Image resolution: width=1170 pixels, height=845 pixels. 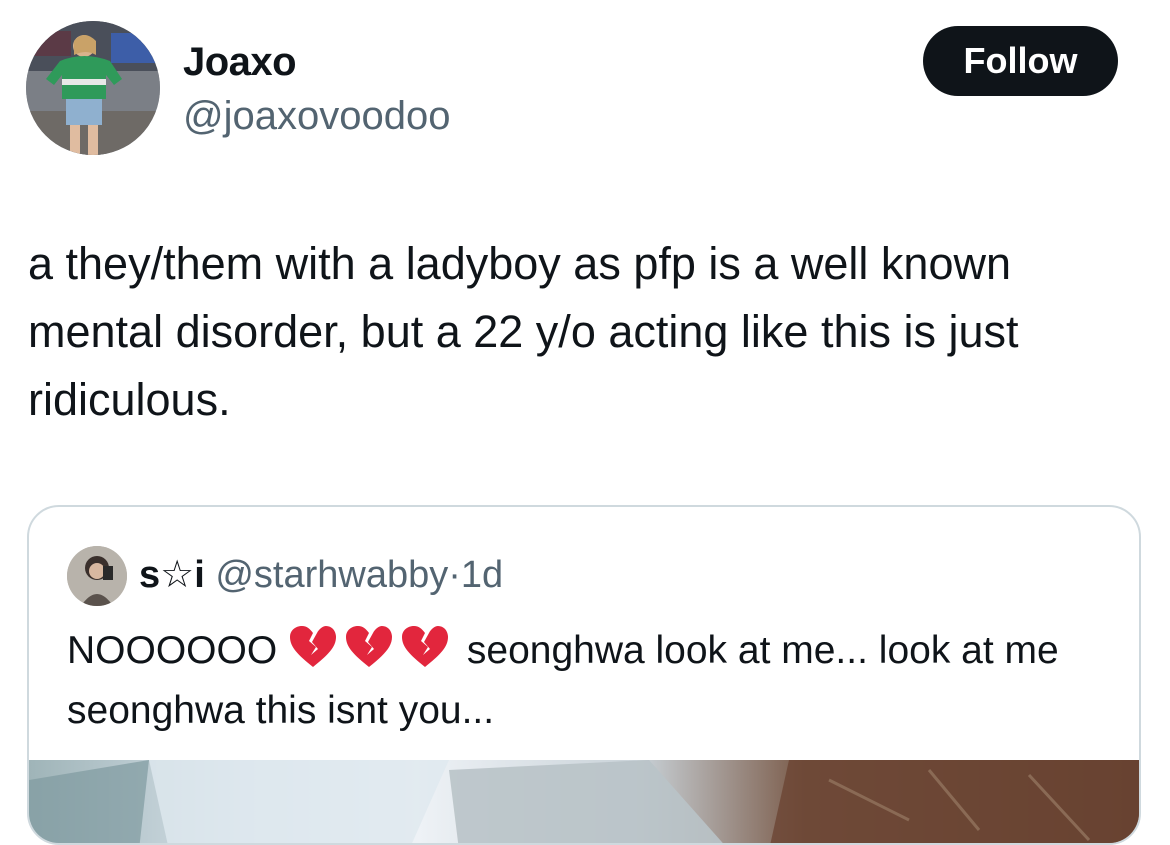 I want to click on quoted-header: s☆i @starhwabby·1d, so click(x=321, y=575).